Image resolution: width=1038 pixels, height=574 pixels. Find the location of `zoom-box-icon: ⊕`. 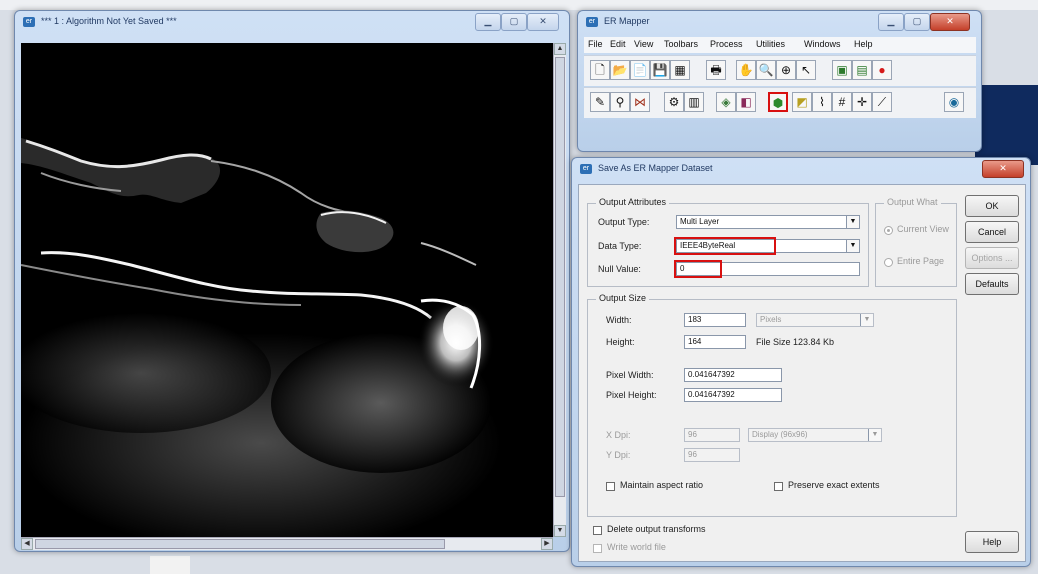

zoom-box-icon: ⊕ is located at coordinates (786, 70).